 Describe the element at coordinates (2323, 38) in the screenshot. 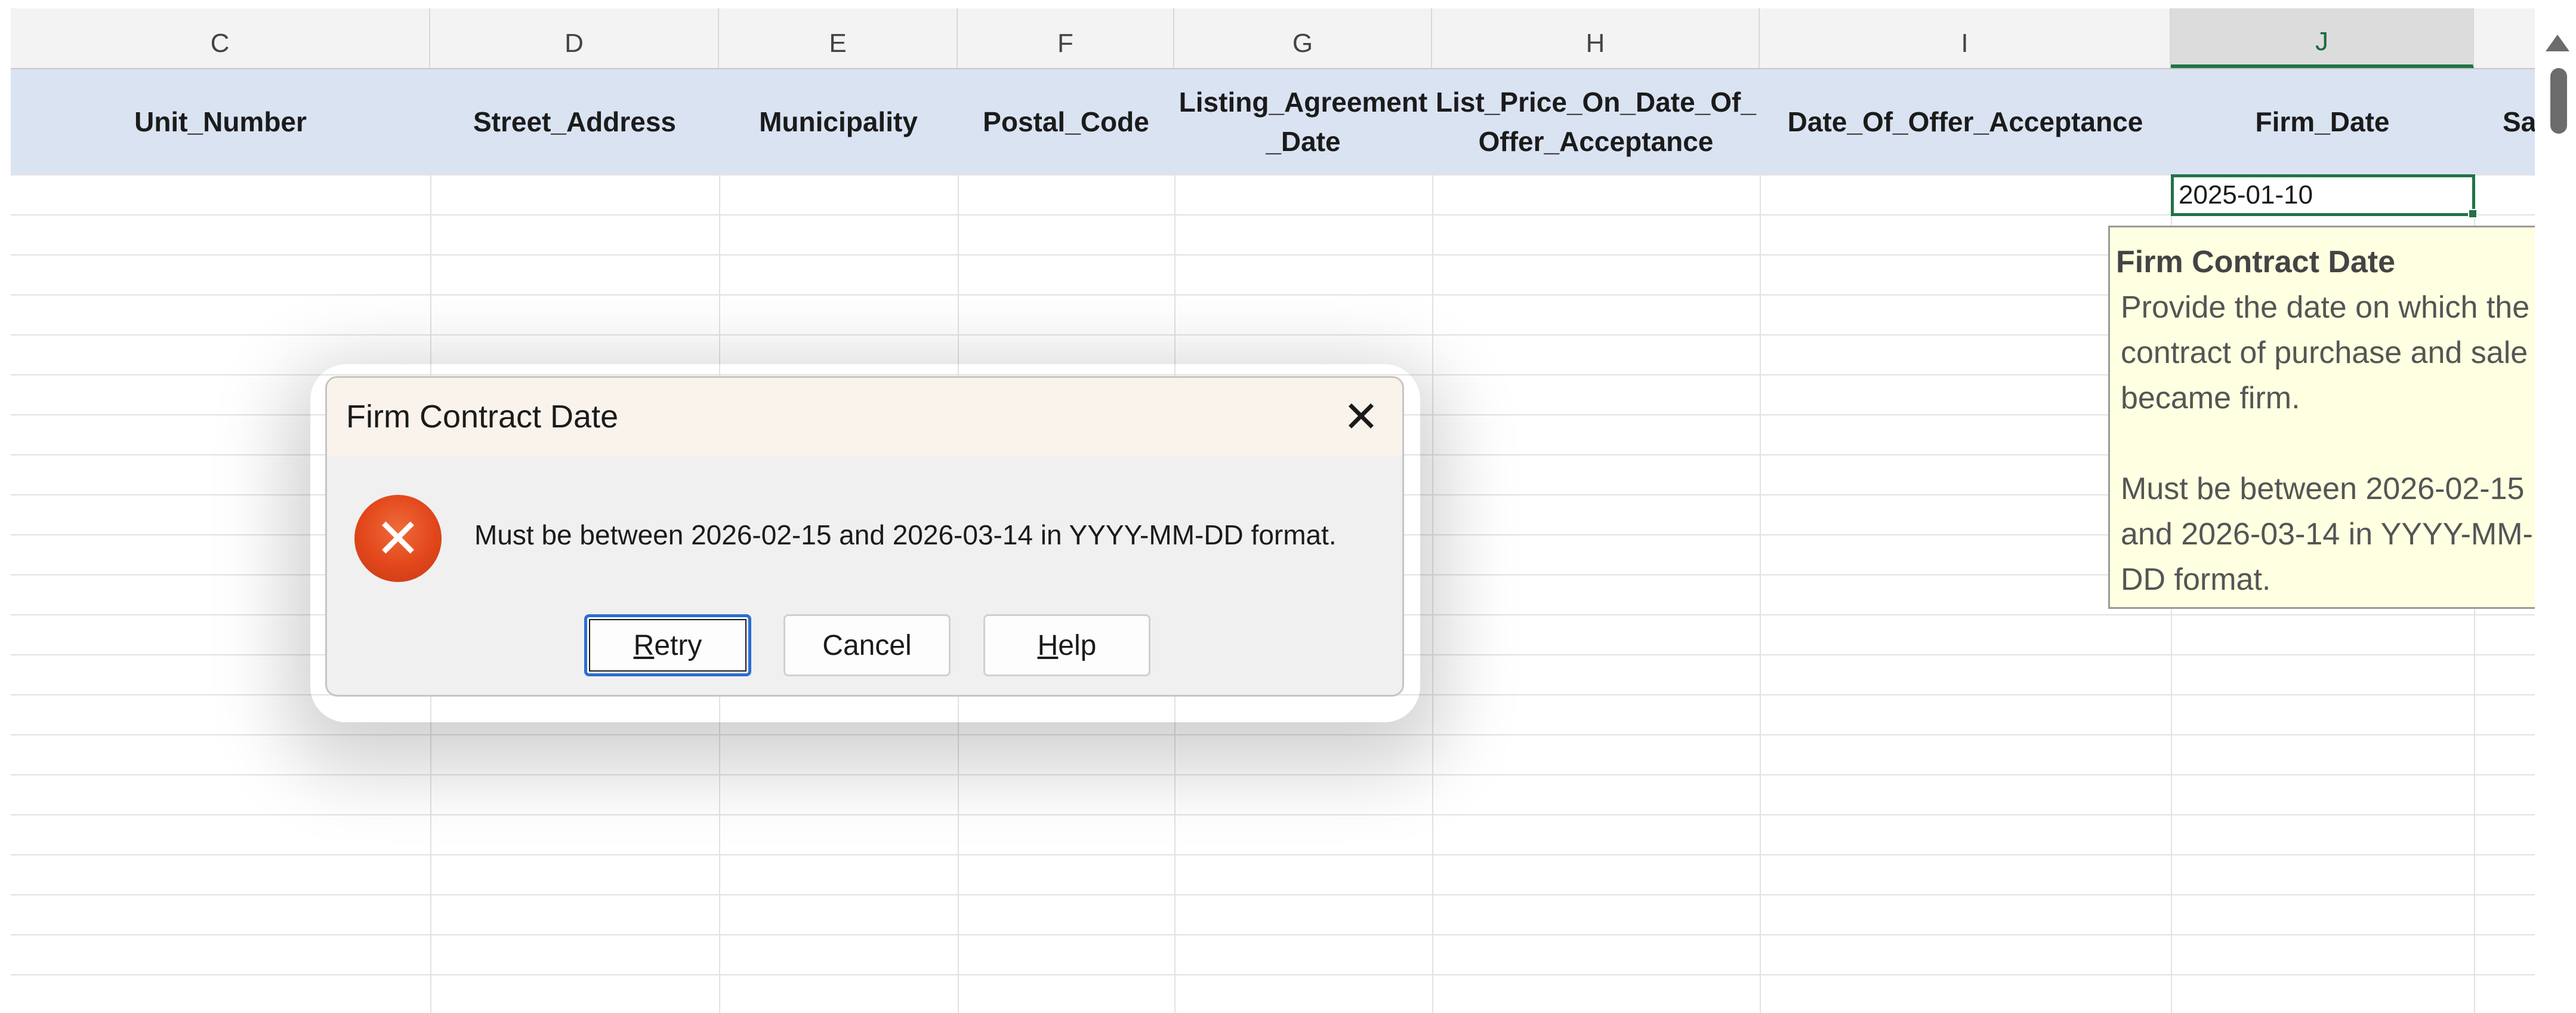

I see `column-header-j: J` at that location.